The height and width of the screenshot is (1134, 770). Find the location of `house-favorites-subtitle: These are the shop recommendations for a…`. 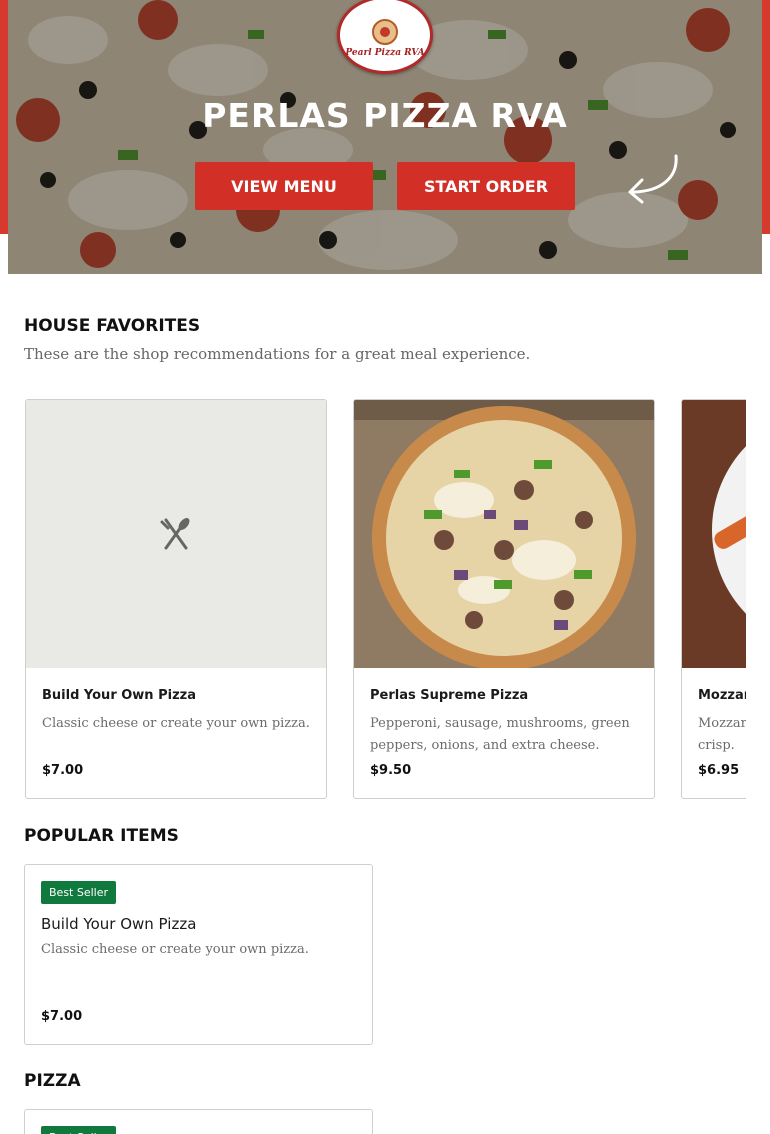

house-favorites-subtitle: These are the shop recommendations for a… is located at coordinates (277, 354).